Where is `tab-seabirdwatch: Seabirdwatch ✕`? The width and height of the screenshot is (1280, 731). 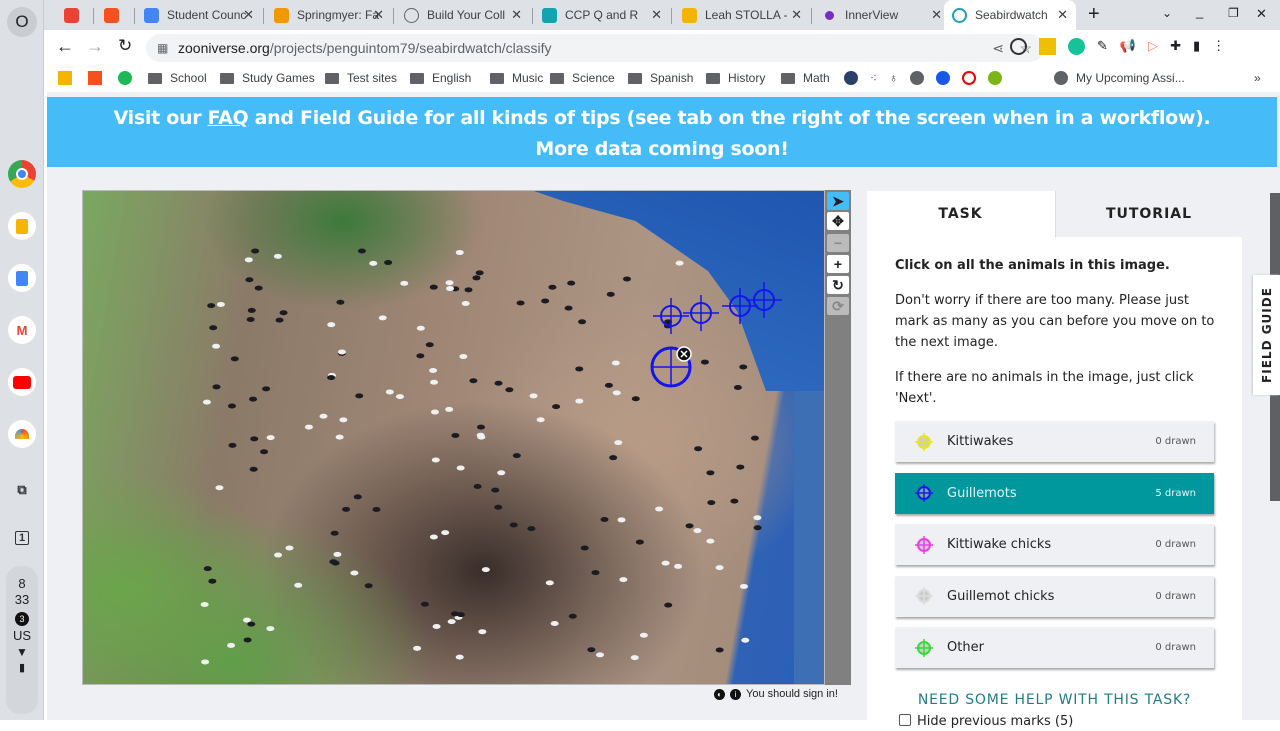 tab-seabirdwatch: Seabirdwatch ✕ is located at coordinates (1010, 15).